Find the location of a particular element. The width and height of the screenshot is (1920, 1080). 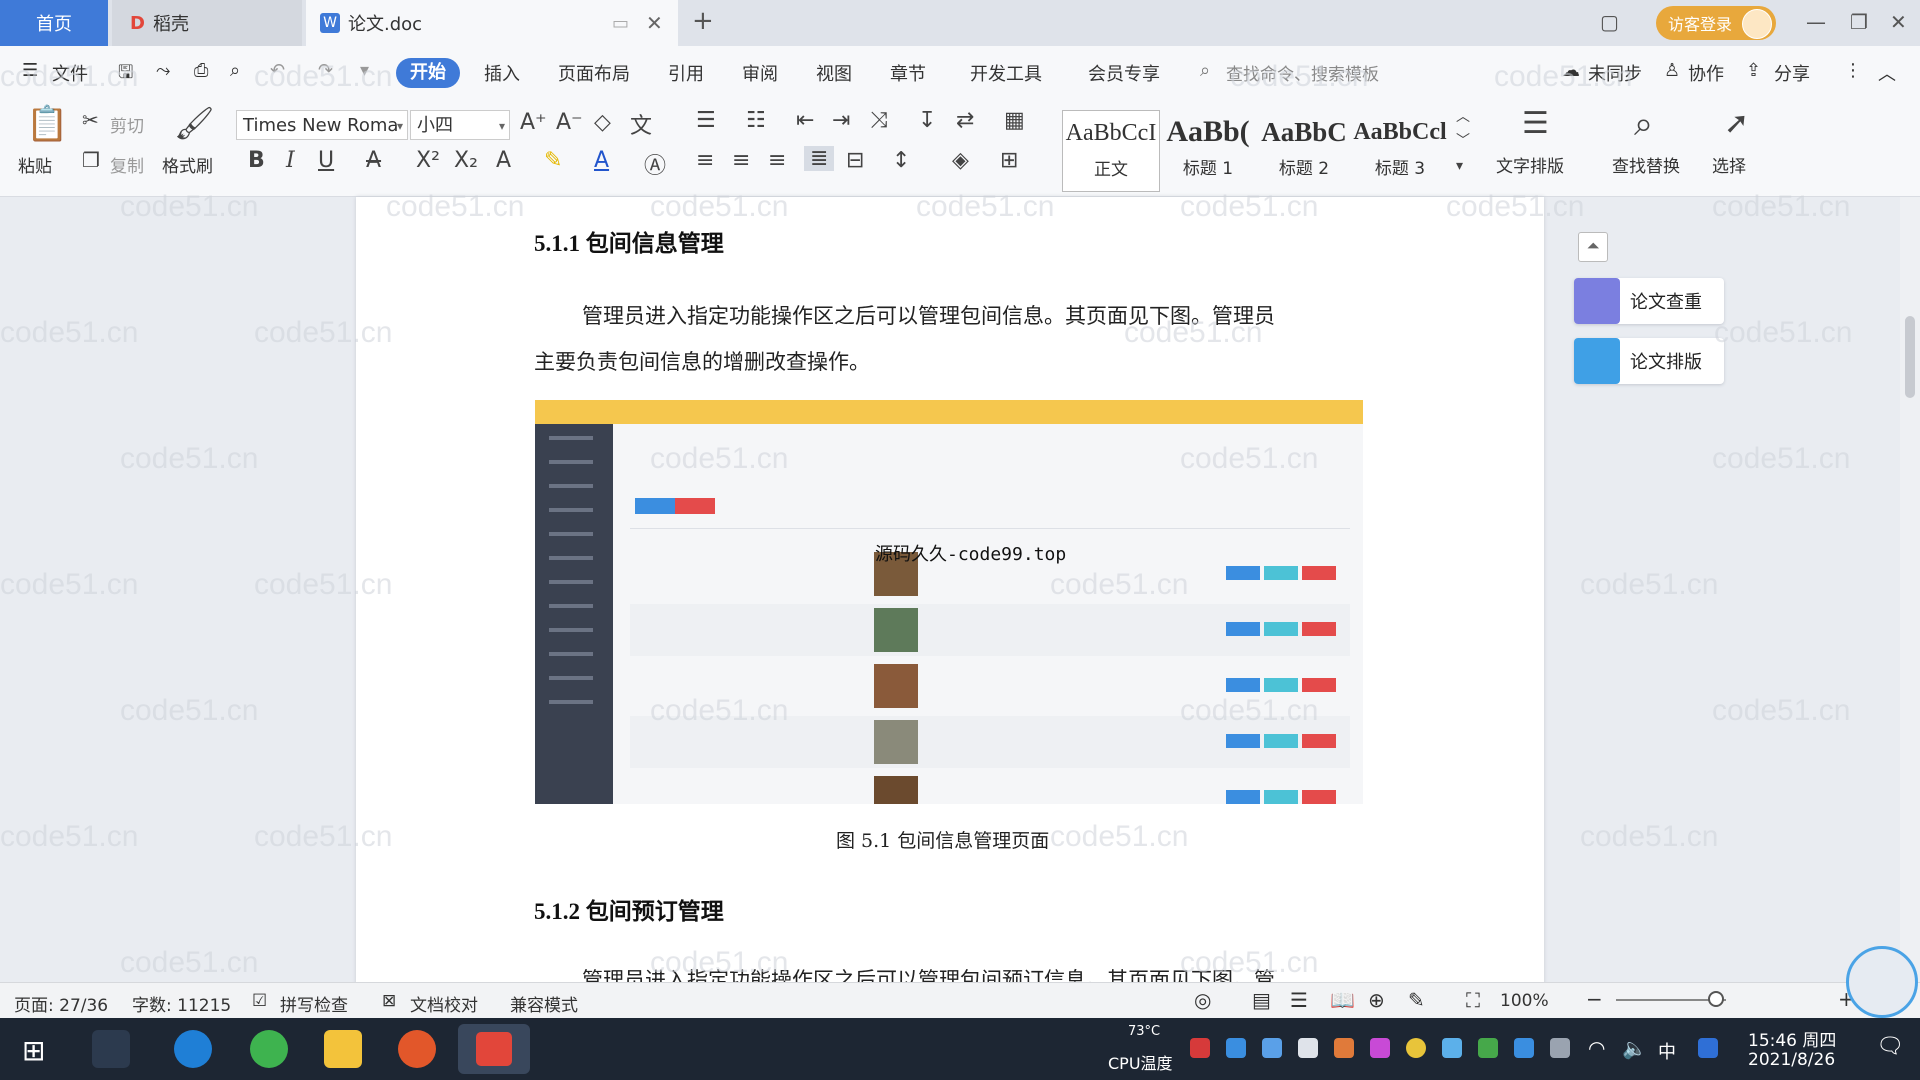

redo-icon: ↷ is located at coordinates (325, 70).